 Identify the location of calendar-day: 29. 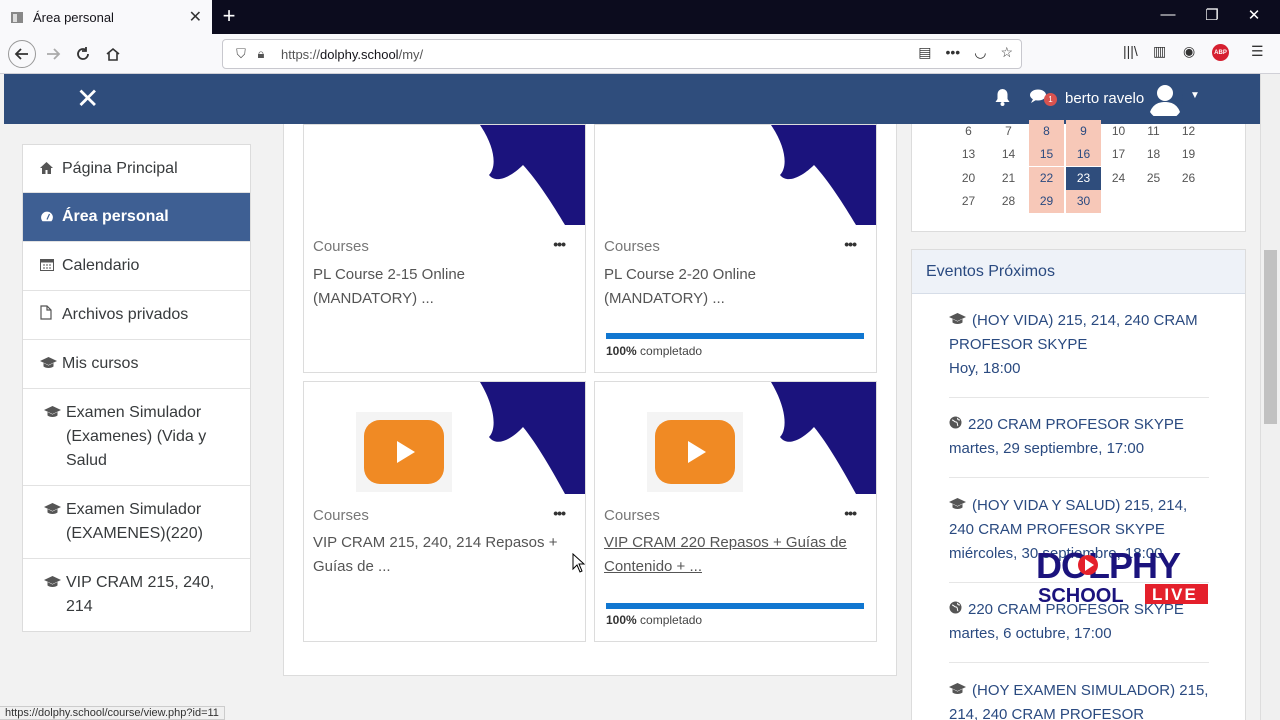
(1046, 201).